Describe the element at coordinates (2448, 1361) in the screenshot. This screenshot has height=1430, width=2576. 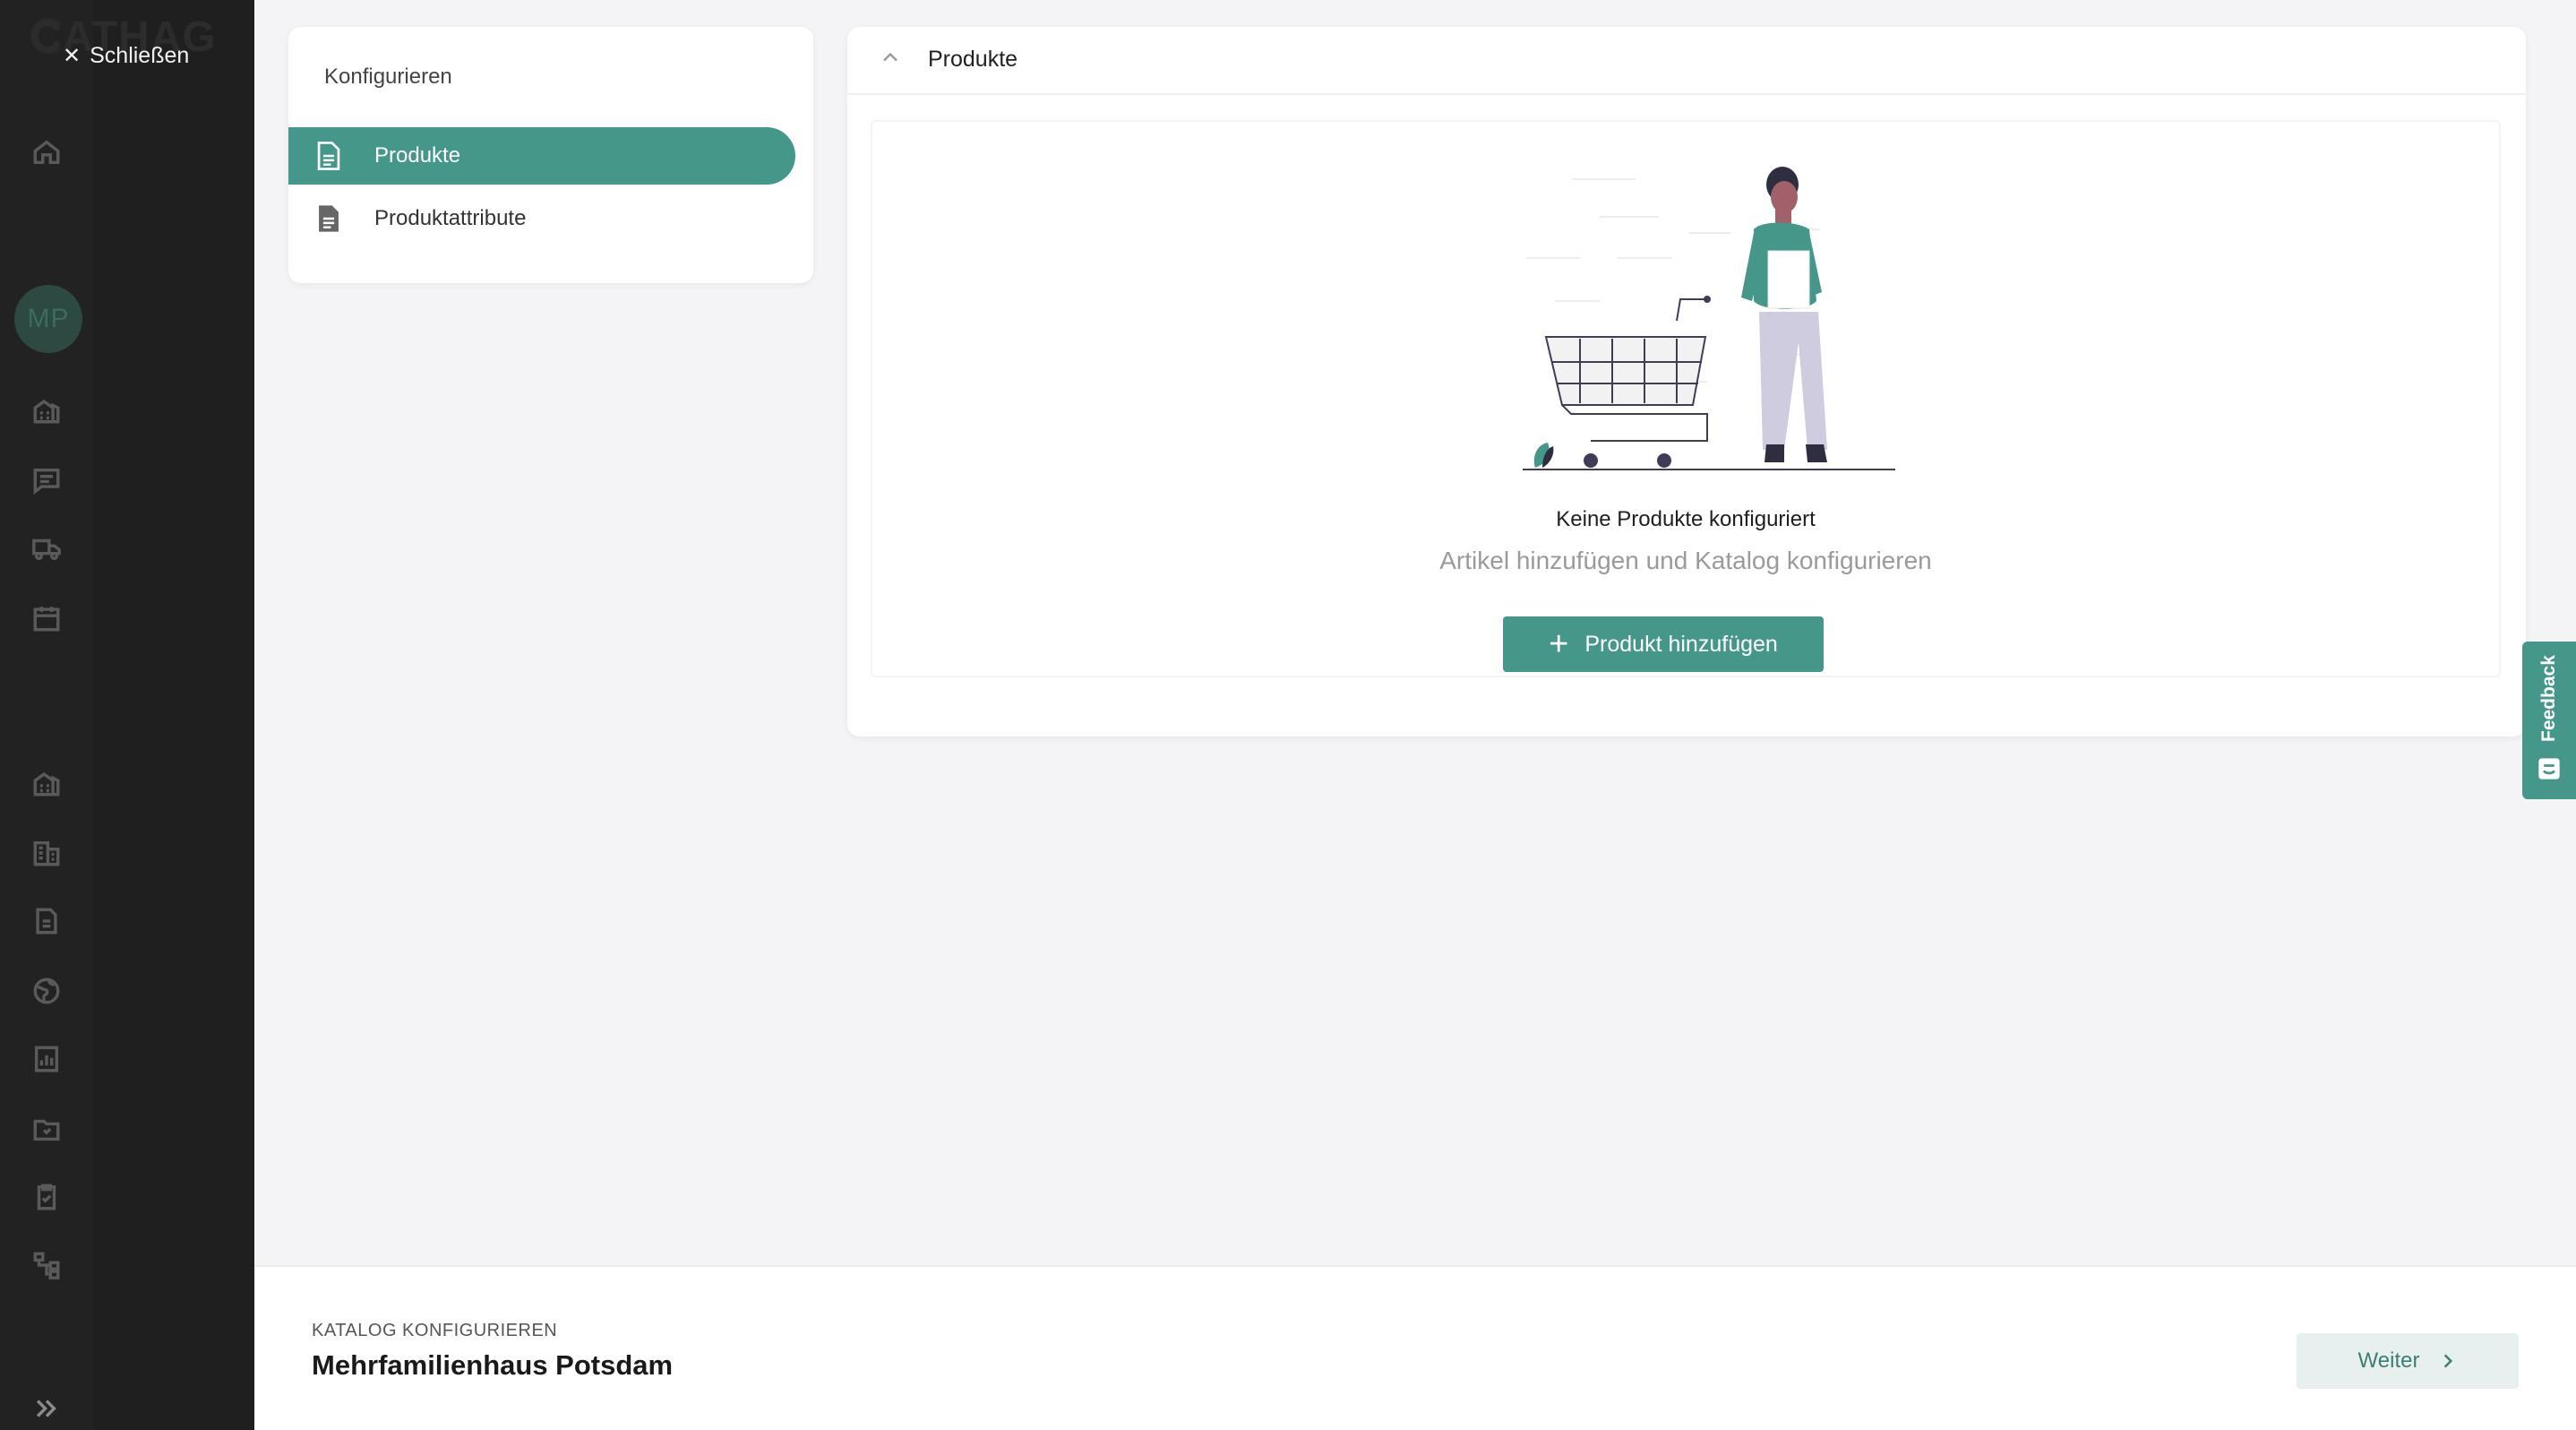
I see `chevron-right-icon` at that location.